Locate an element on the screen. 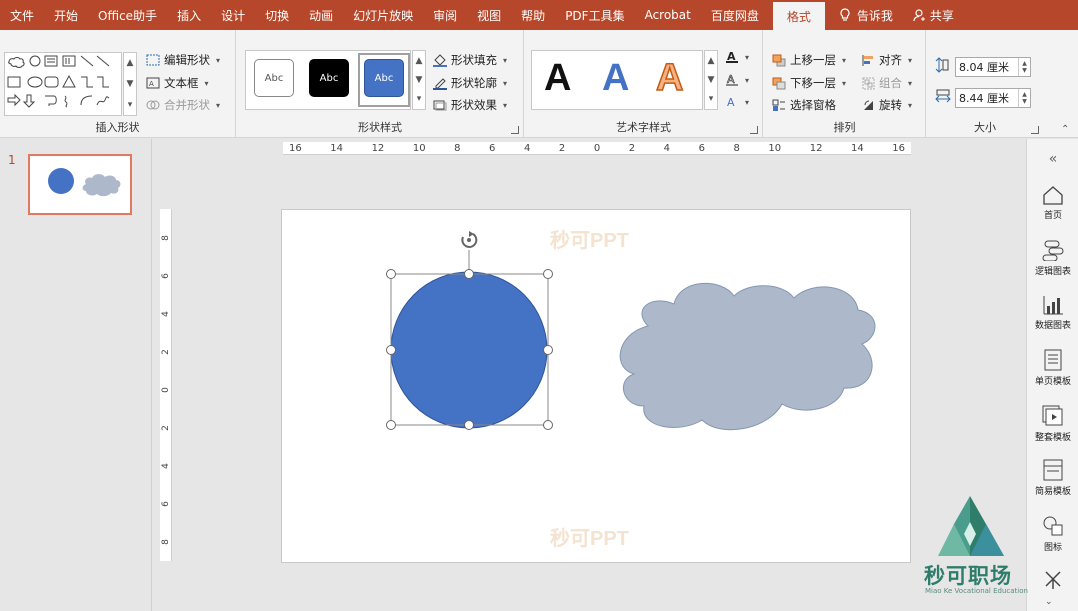  share-button: 共享 is located at coordinates (933, 15).